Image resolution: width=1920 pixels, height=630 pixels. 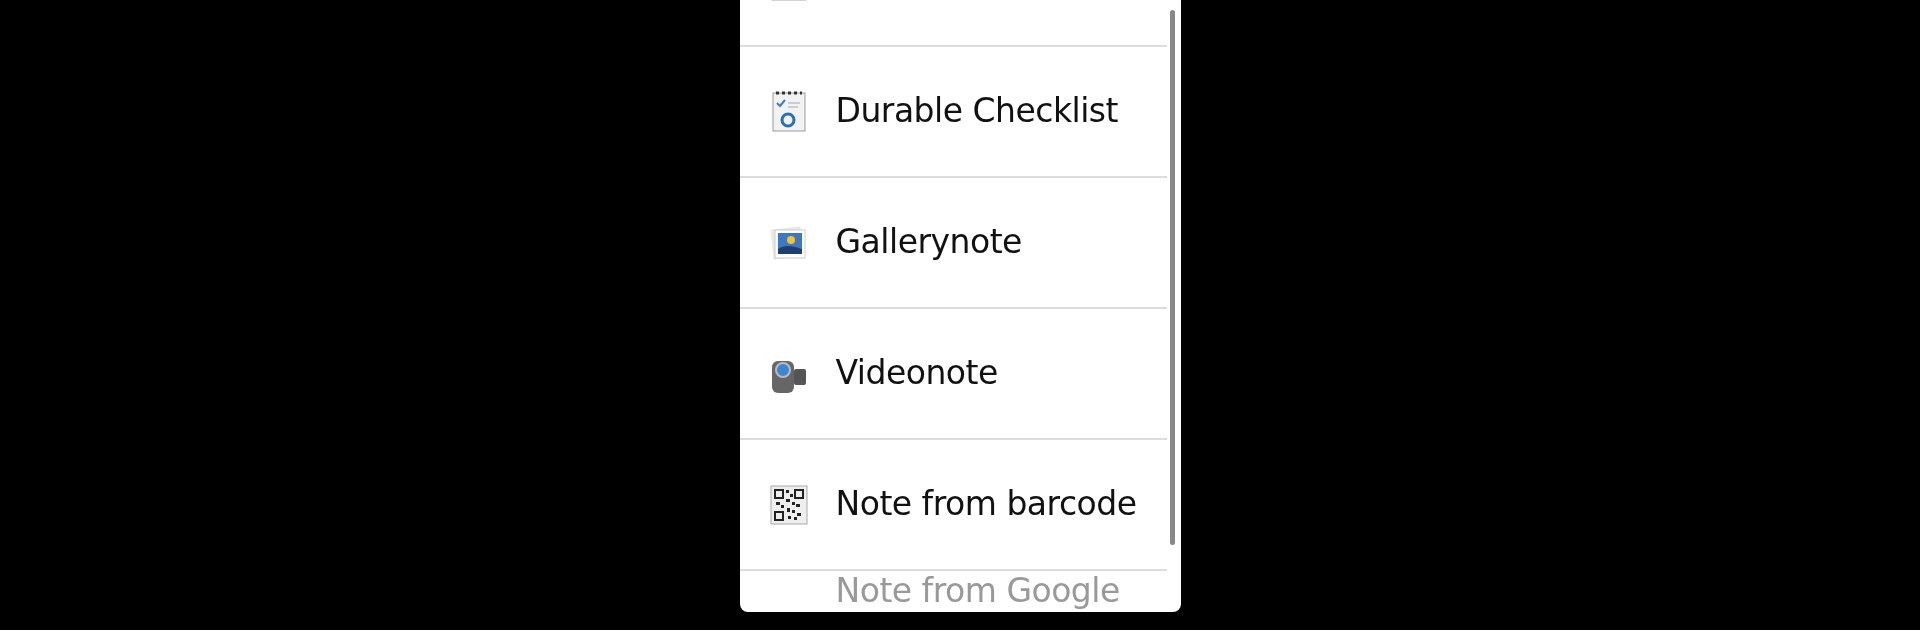 What do you see at coordinates (953, 112) in the screenshot?
I see `menu-item: Durable Checklist` at bounding box center [953, 112].